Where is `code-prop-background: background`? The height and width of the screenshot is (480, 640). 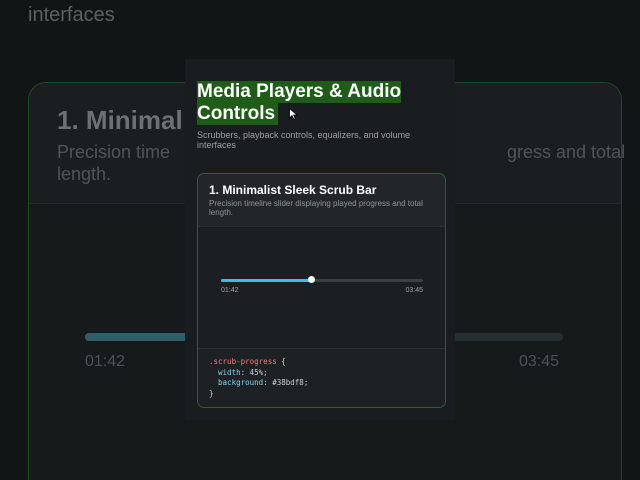
code-prop-background: background is located at coordinates (236, 382).